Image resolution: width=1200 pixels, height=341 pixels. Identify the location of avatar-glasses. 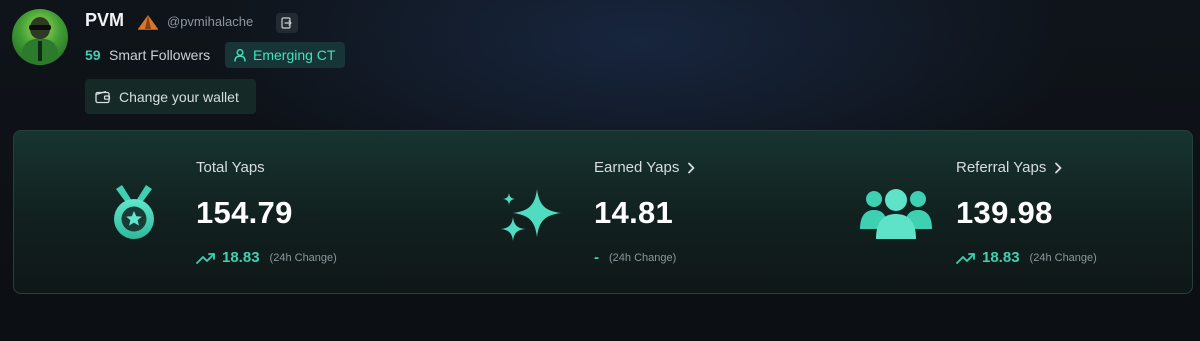
(40, 27).